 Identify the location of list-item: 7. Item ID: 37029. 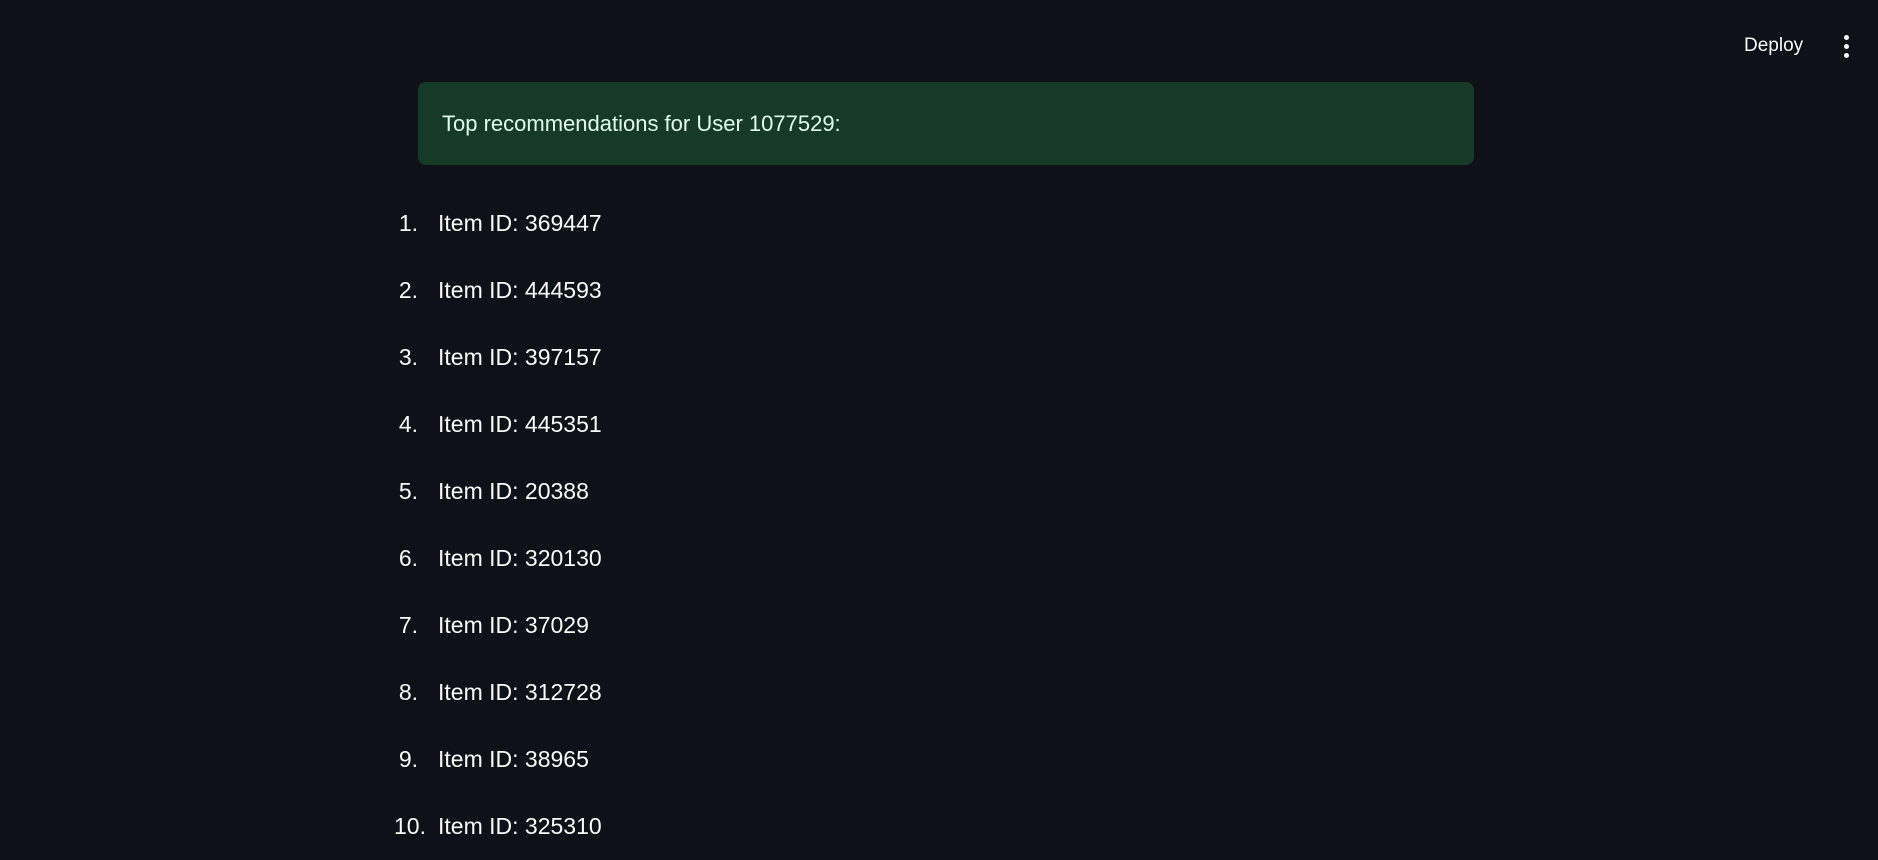
(936, 625).